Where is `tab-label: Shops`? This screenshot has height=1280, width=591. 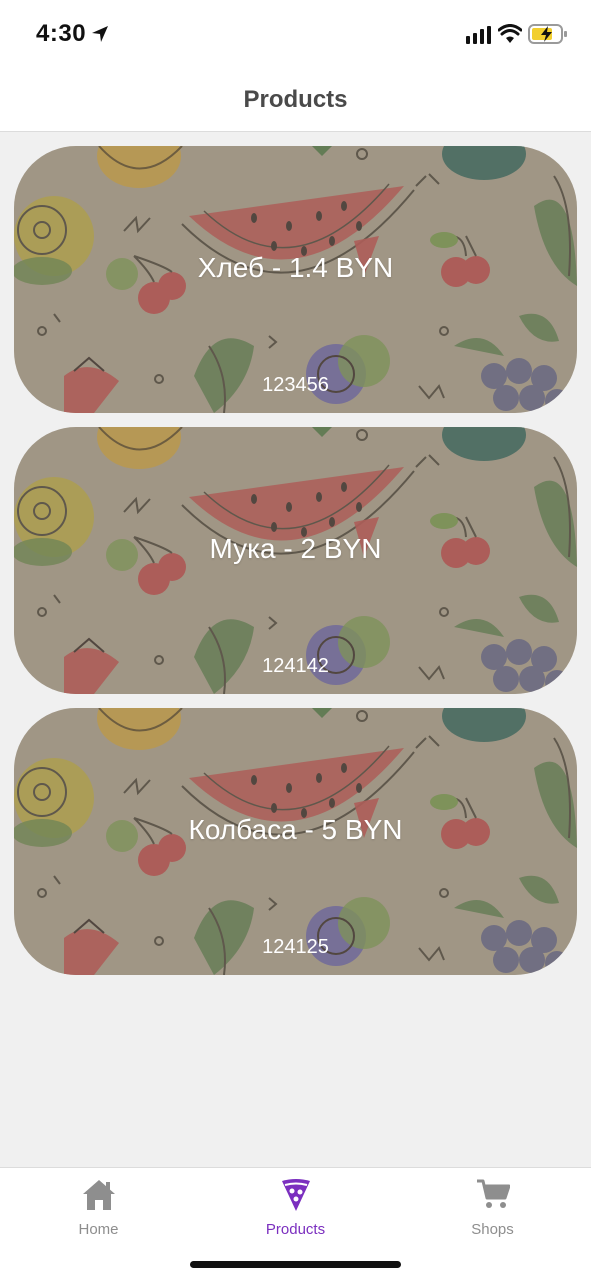
tab-label: Shops is located at coordinates (492, 1229).